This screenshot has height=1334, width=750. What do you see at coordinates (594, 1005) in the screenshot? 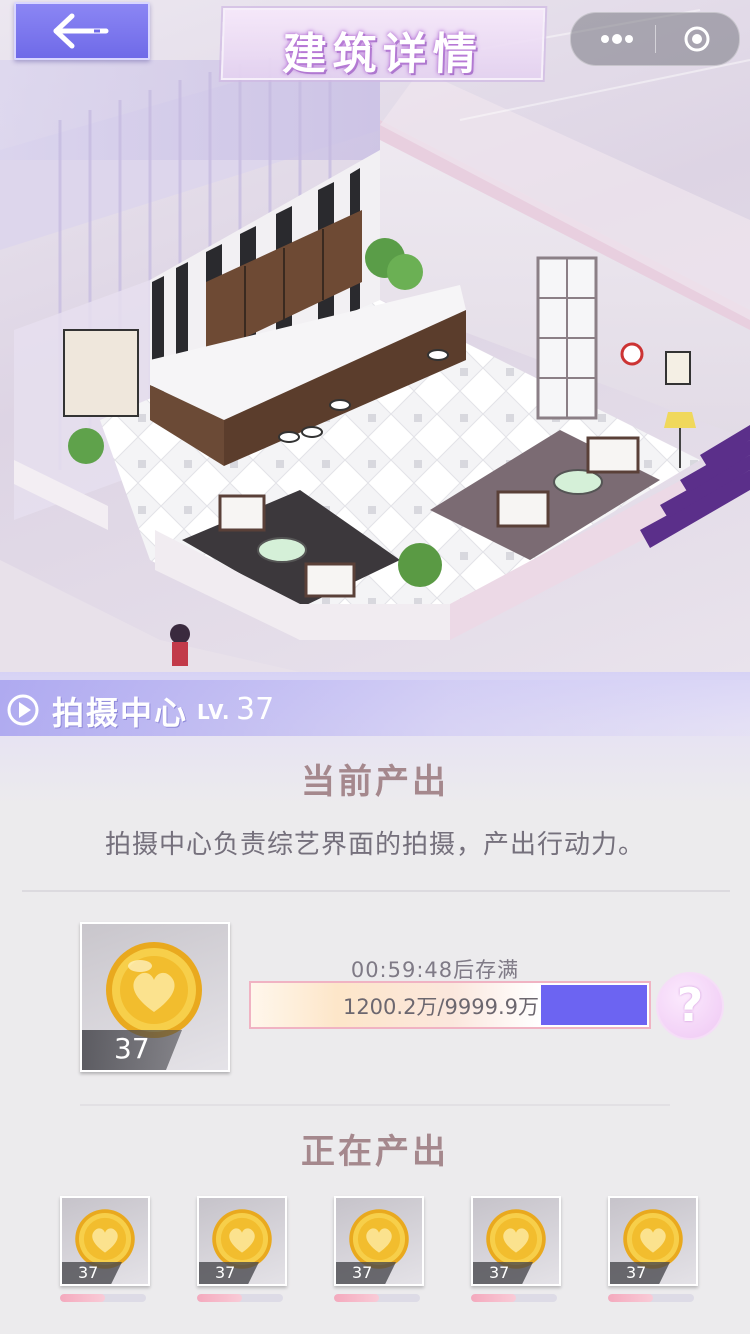
I see `collect-button` at bounding box center [594, 1005].